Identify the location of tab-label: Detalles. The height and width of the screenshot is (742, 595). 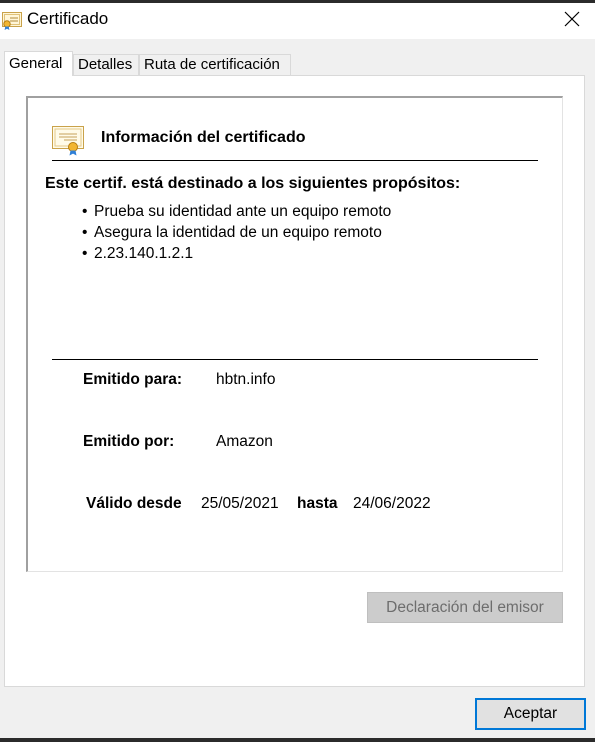
(105, 64).